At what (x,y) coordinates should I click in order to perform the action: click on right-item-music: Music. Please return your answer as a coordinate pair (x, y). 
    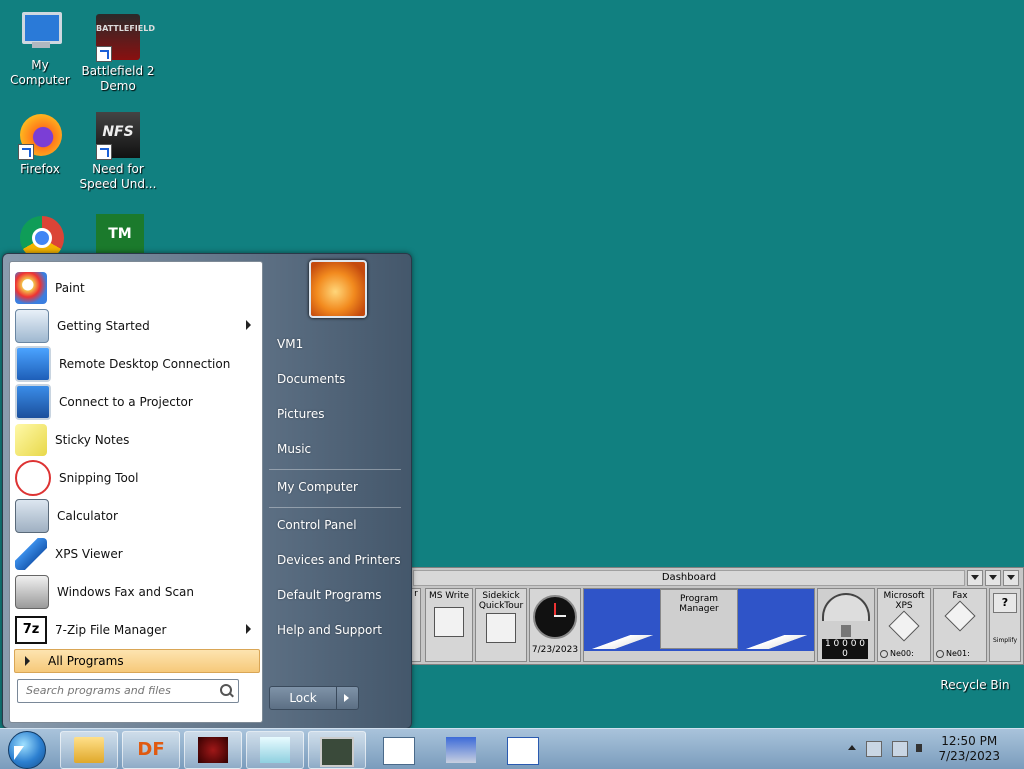
    Looking at the image, I should click on (294, 449).